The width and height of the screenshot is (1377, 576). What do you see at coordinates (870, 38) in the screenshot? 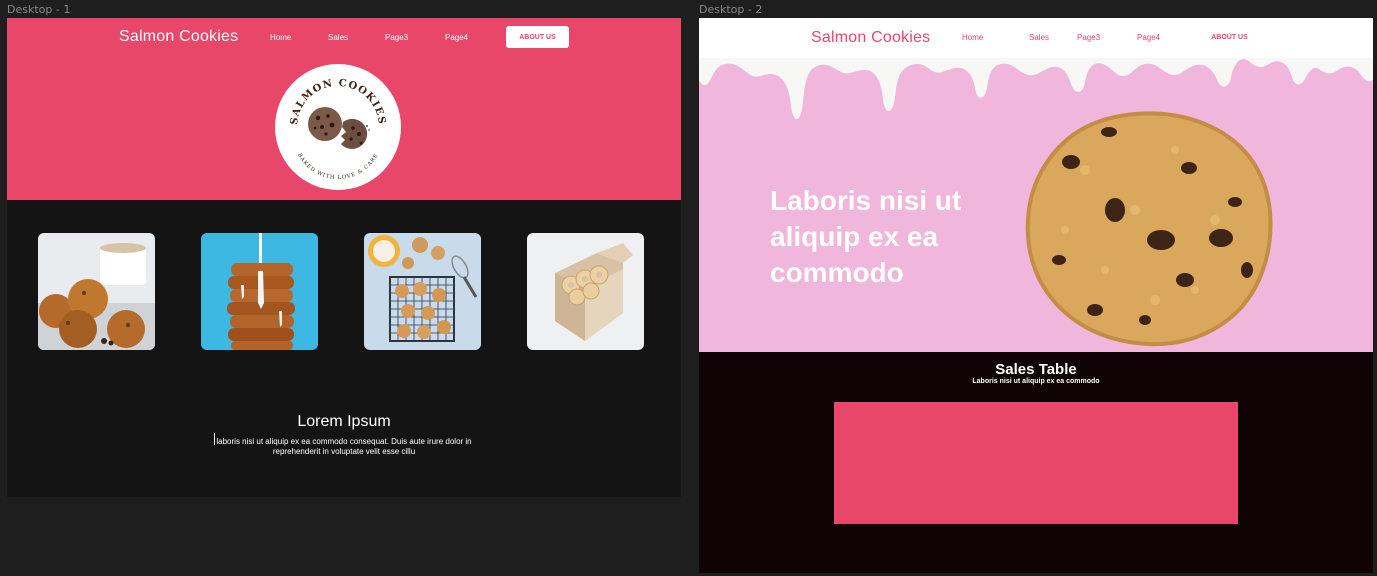
I see `brand-title-2: Salmon Cookies` at bounding box center [870, 38].